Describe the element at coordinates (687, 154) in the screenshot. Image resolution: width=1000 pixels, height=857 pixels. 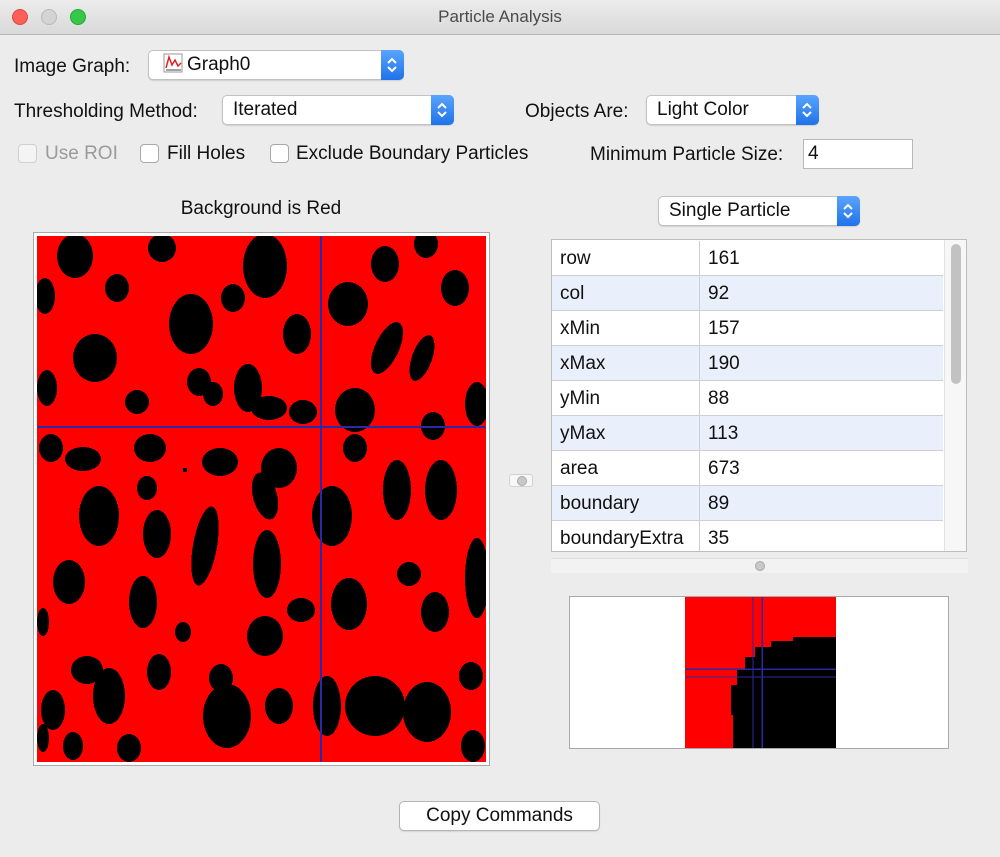
I see `min-particle-size-label: Minimum Particle Size:` at that location.